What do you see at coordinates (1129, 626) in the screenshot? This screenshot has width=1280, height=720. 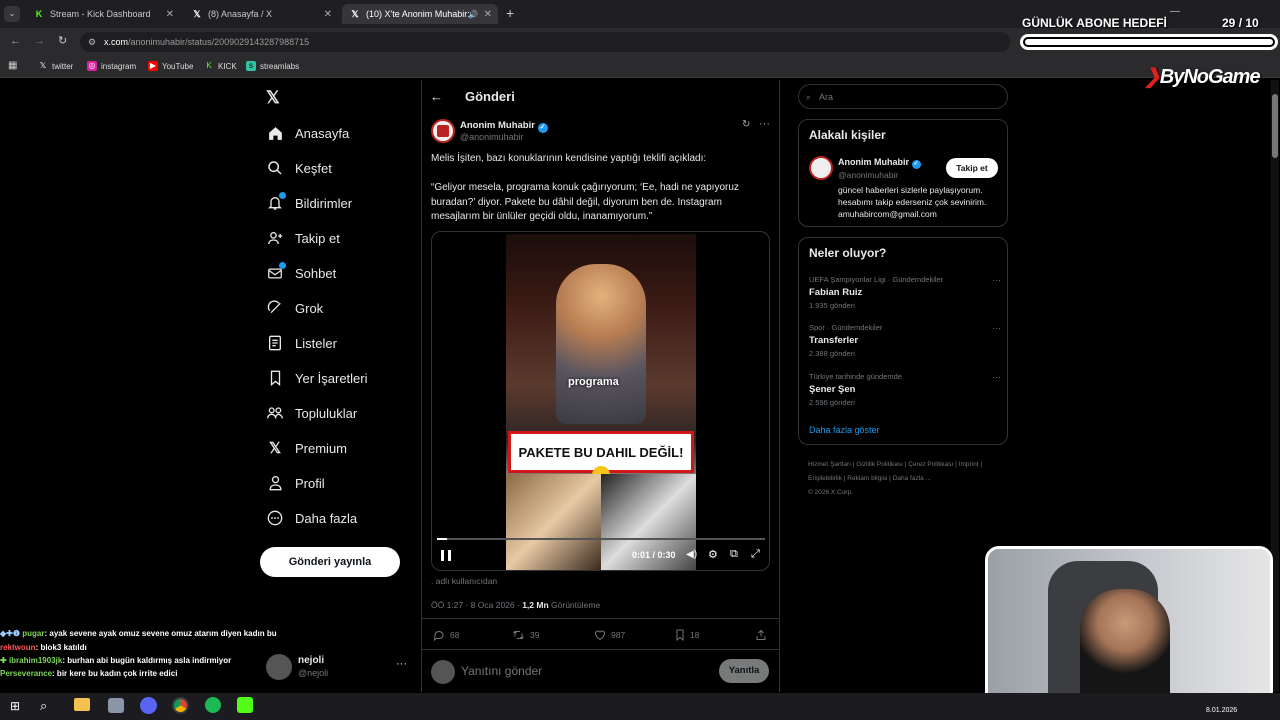 I see `webcam-overlay` at bounding box center [1129, 626].